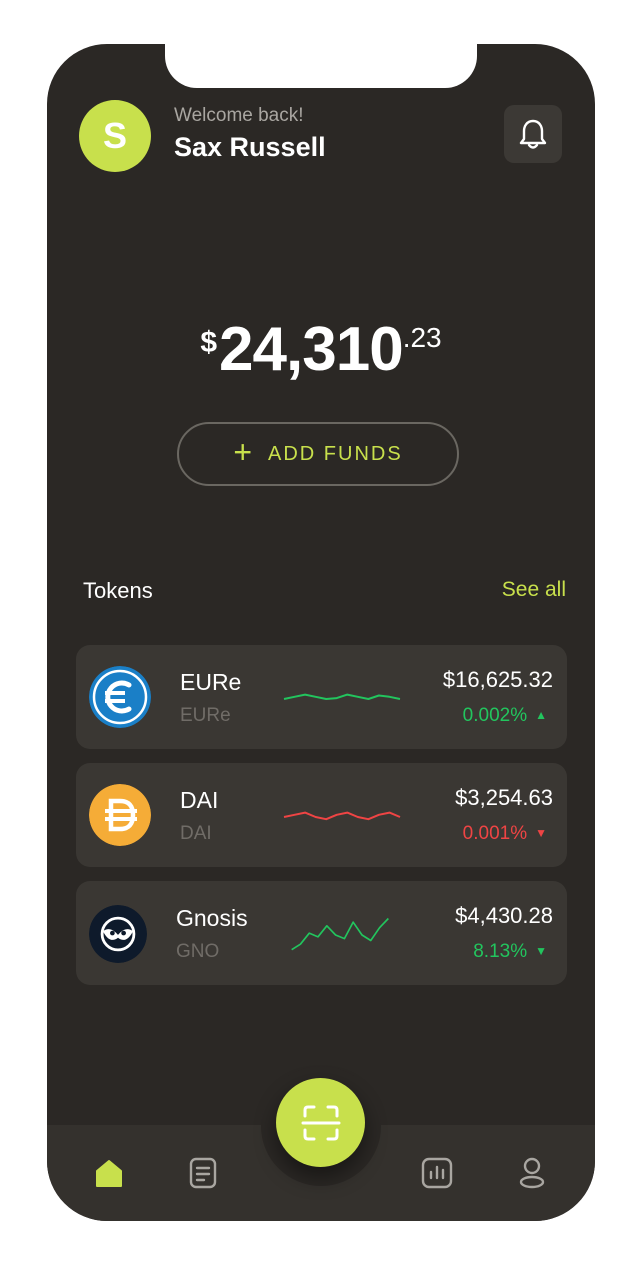 The height and width of the screenshot is (1271, 640). Describe the element at coordinates (495, 715) in the screenshot. I see `change-value: 0.002%` at that location.